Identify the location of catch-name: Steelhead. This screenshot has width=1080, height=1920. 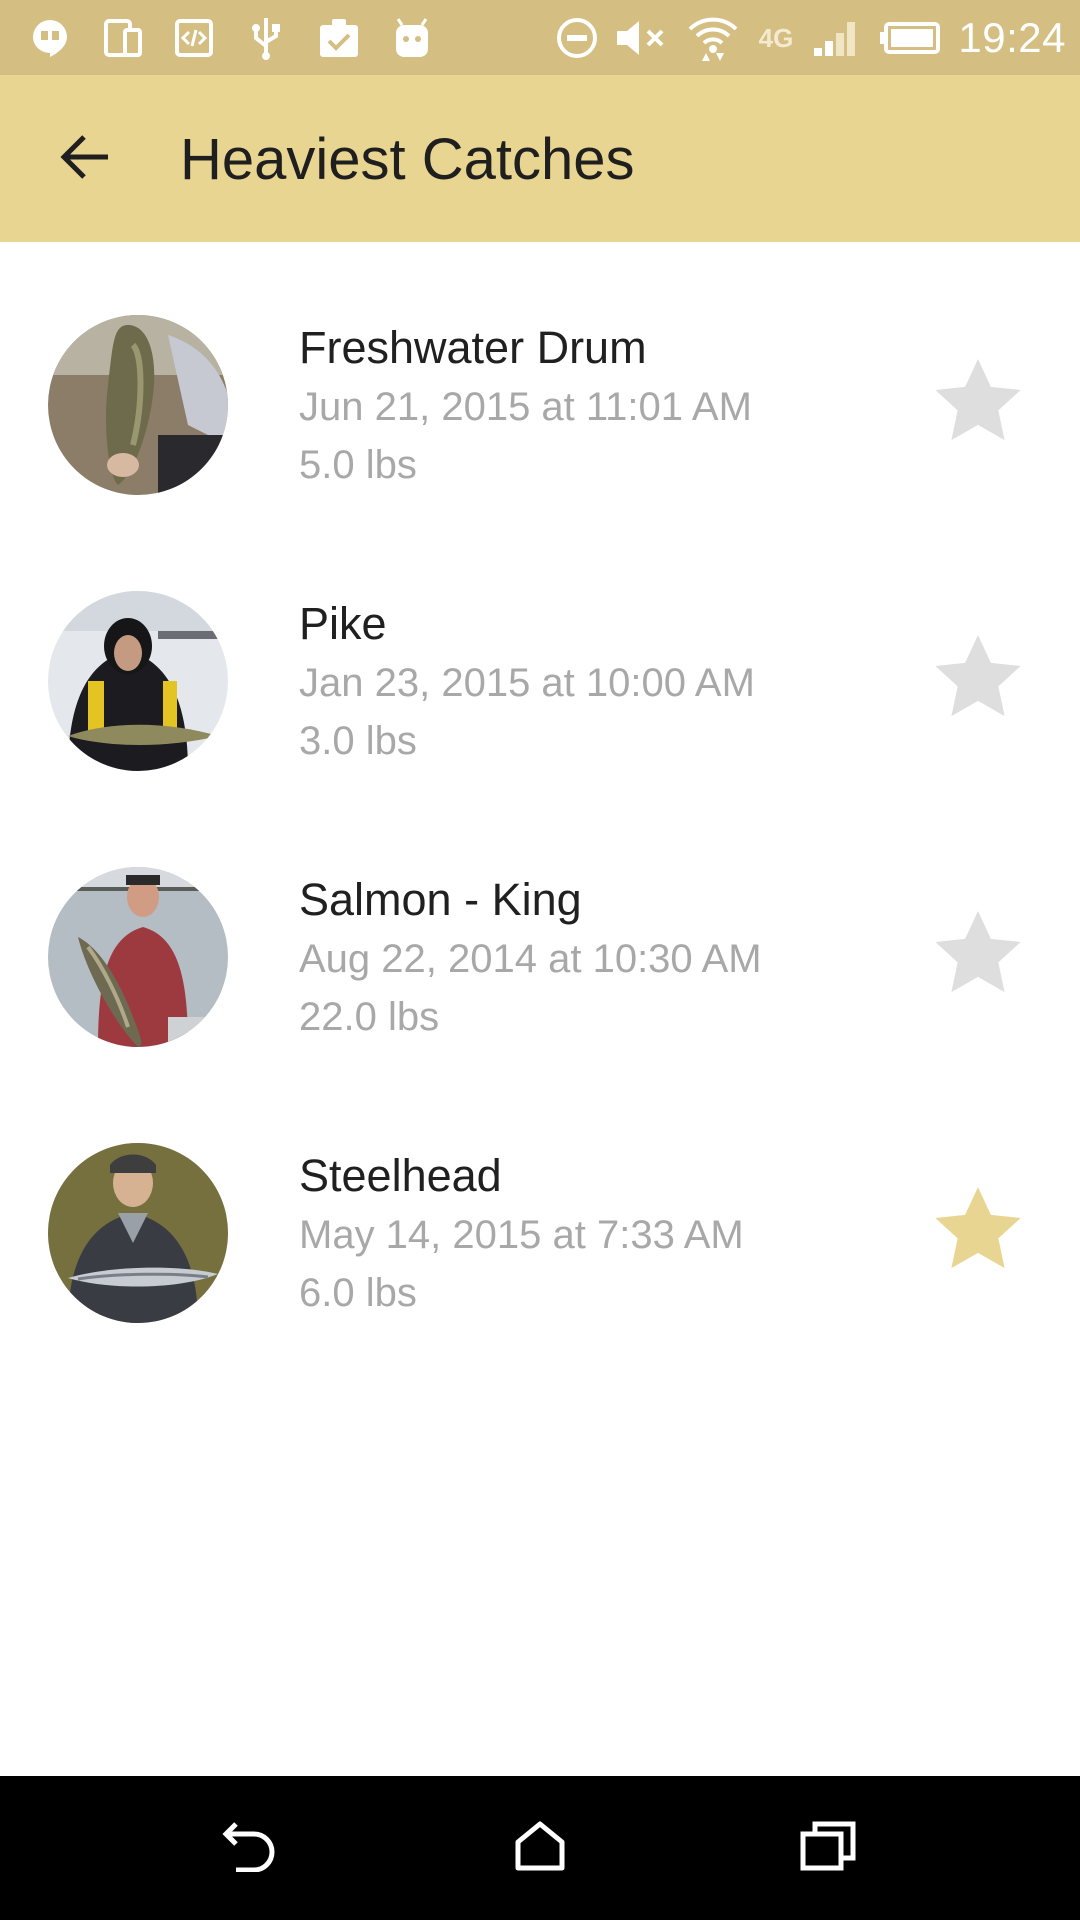
(400, 1175).